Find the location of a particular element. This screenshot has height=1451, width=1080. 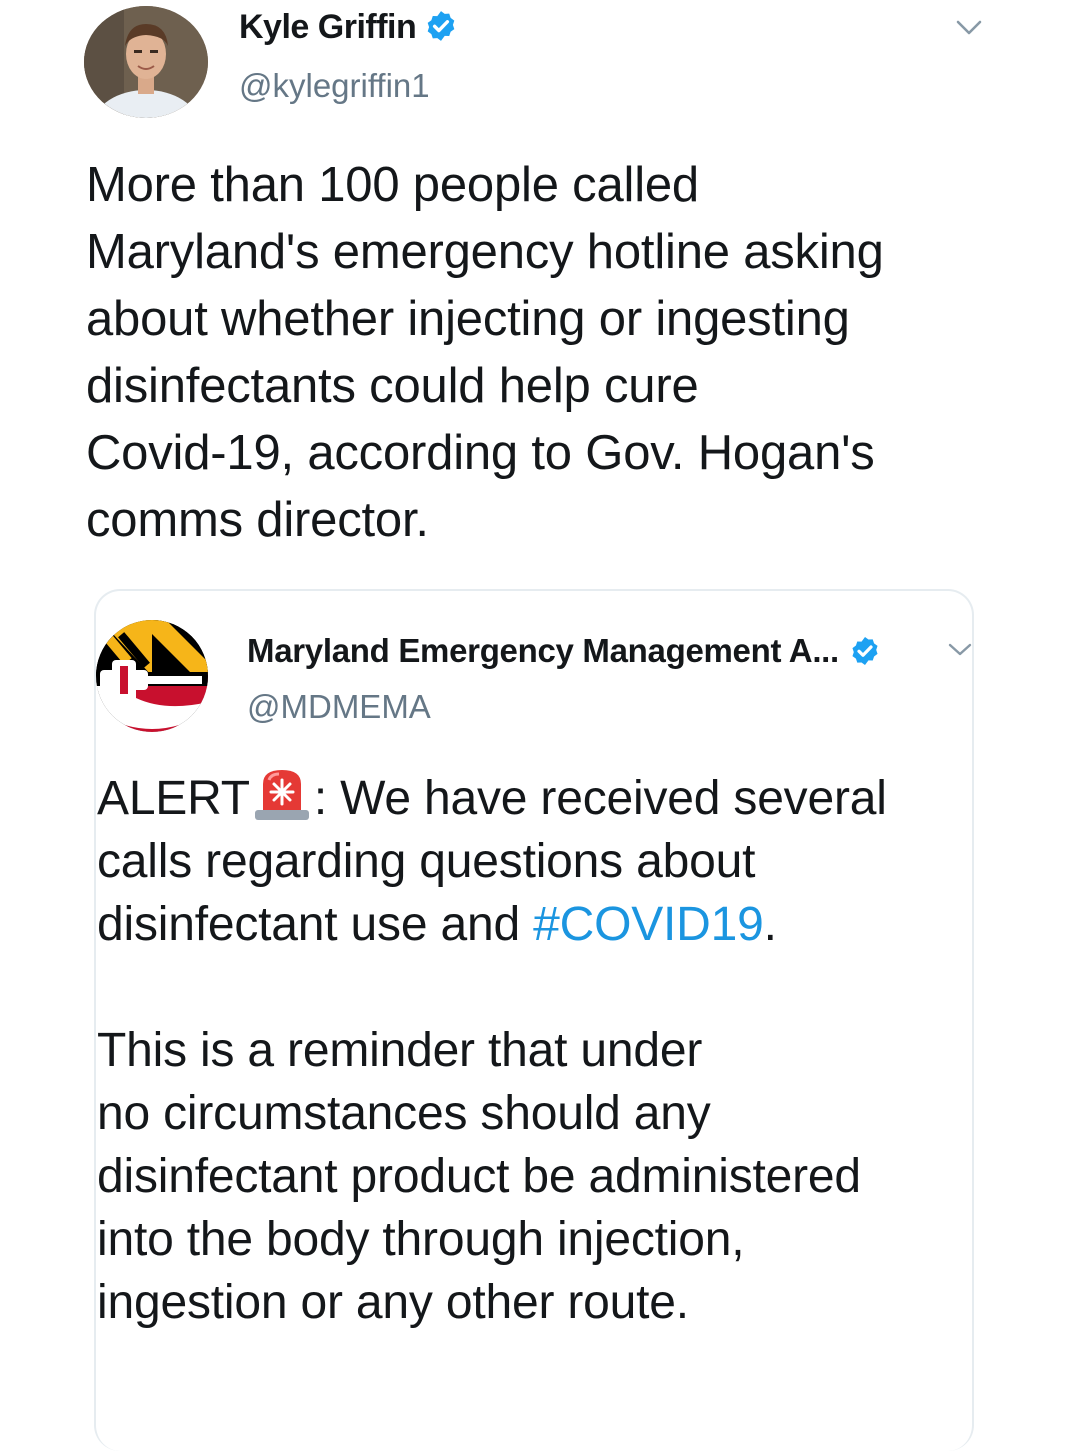

tweet-text-line: comms director. is located at coordinates (257, 520).